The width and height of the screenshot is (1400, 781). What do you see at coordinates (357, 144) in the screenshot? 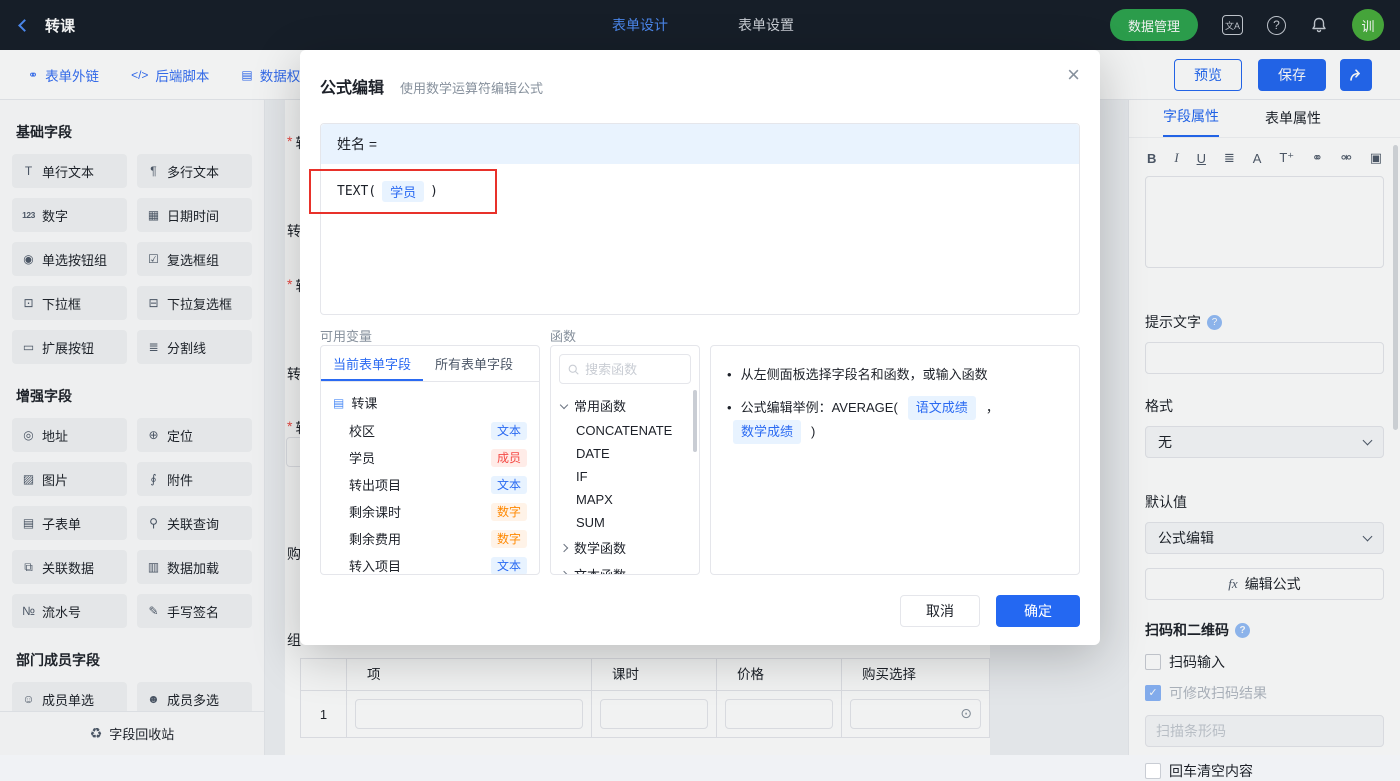
I see `formula-target-text: 姓名 =` at bounding box center [357, 144].